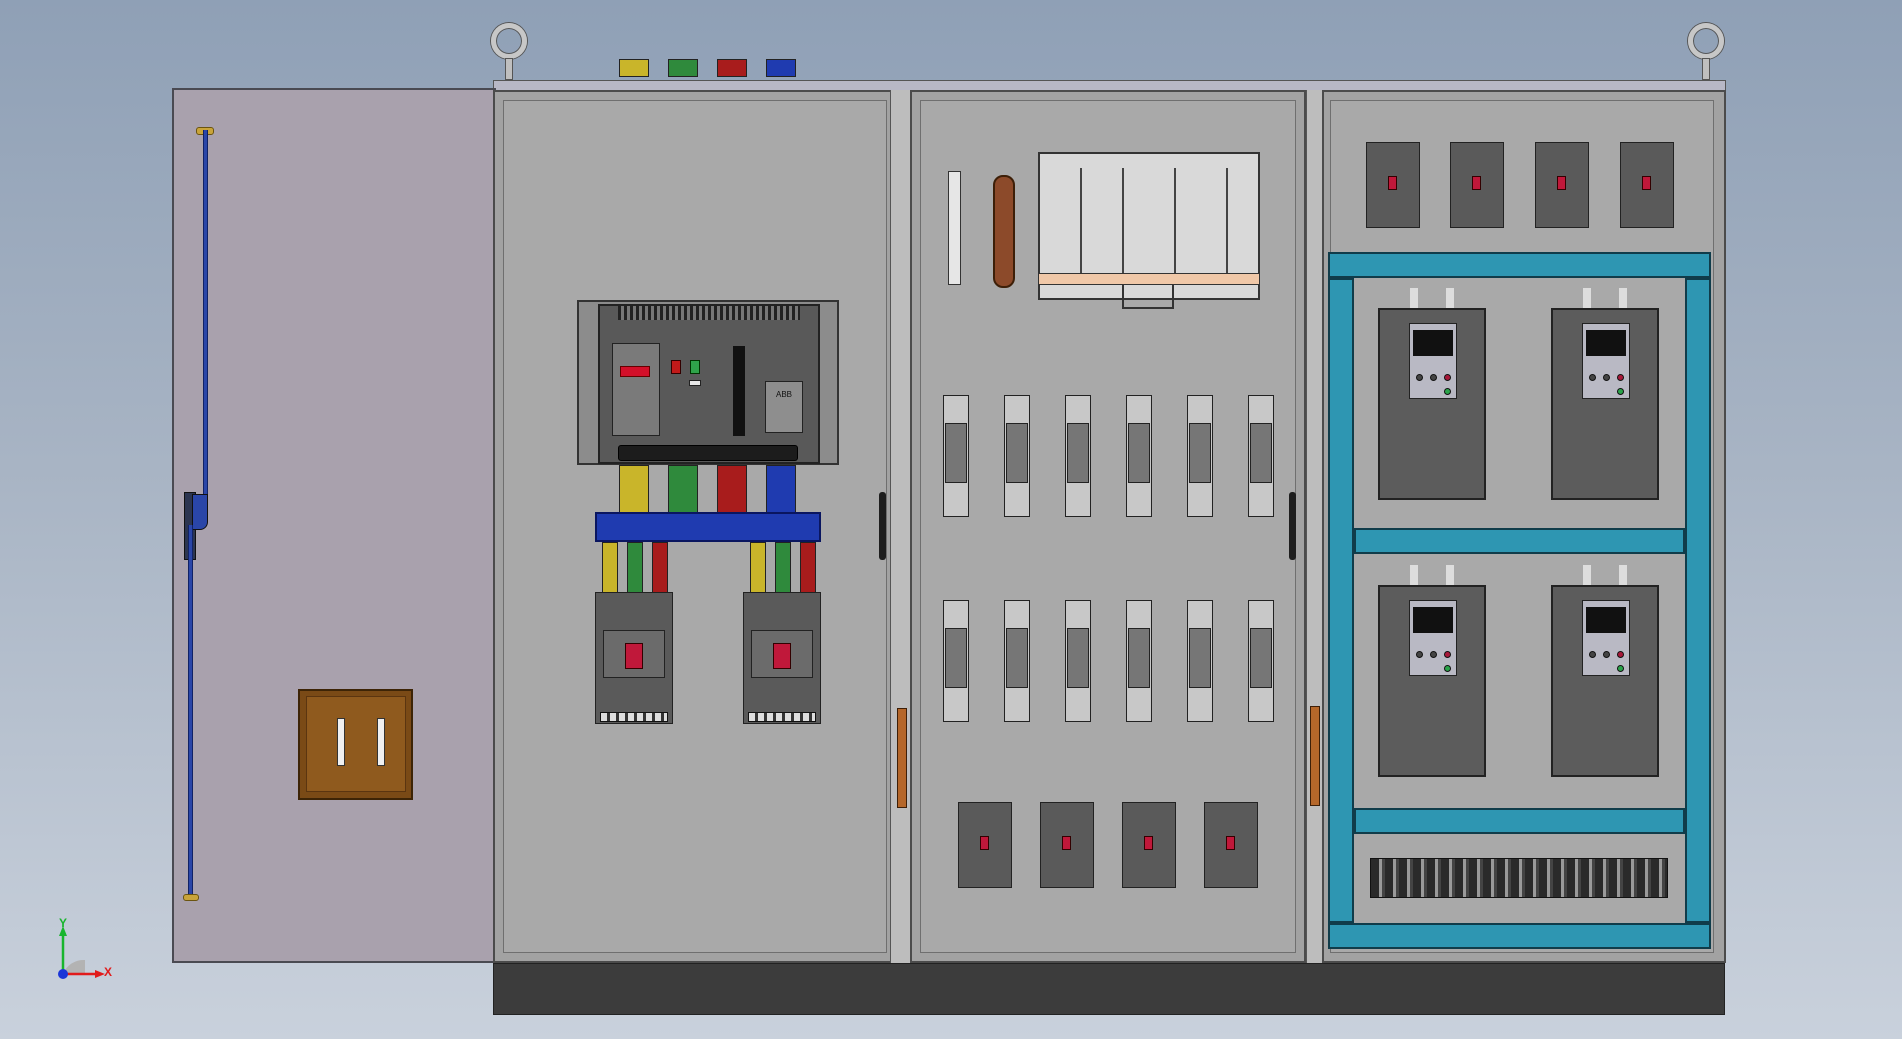 The image size is (1902, 1039). I want to click on busbar-tab-yellow, so click(634, 68).